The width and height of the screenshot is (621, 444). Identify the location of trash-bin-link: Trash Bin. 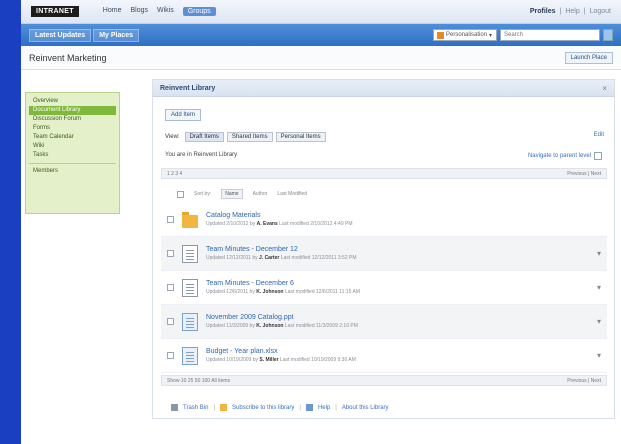
(195, 408).